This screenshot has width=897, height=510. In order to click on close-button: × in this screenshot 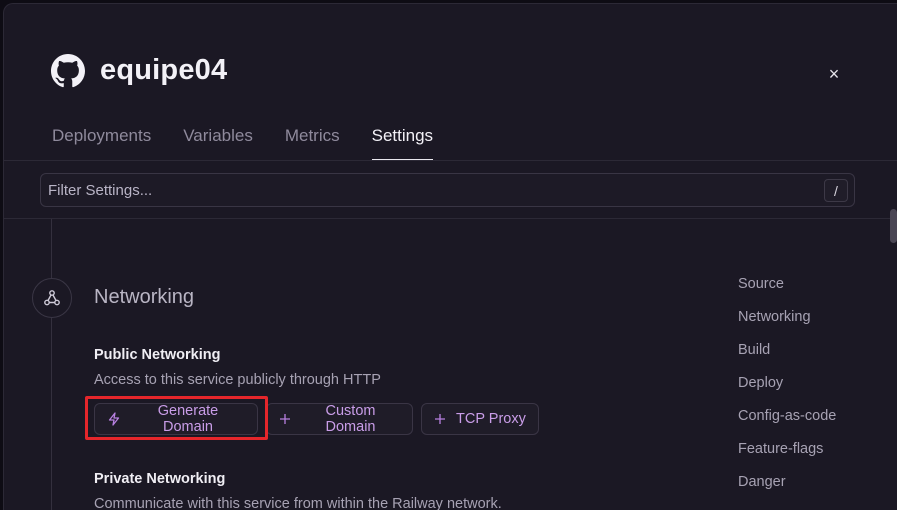, I will do `click(834, 74)`.